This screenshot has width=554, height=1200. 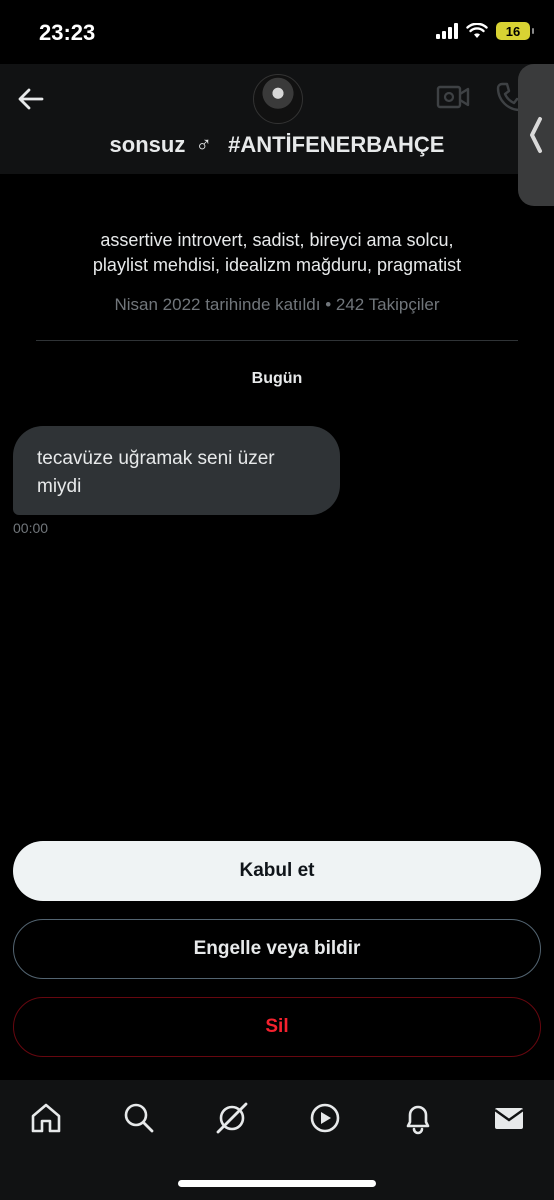 What do you see at coordinates (203, 144) in the screenshot?
I see `male-symbol: ♂` at bounding box center [203, 144].